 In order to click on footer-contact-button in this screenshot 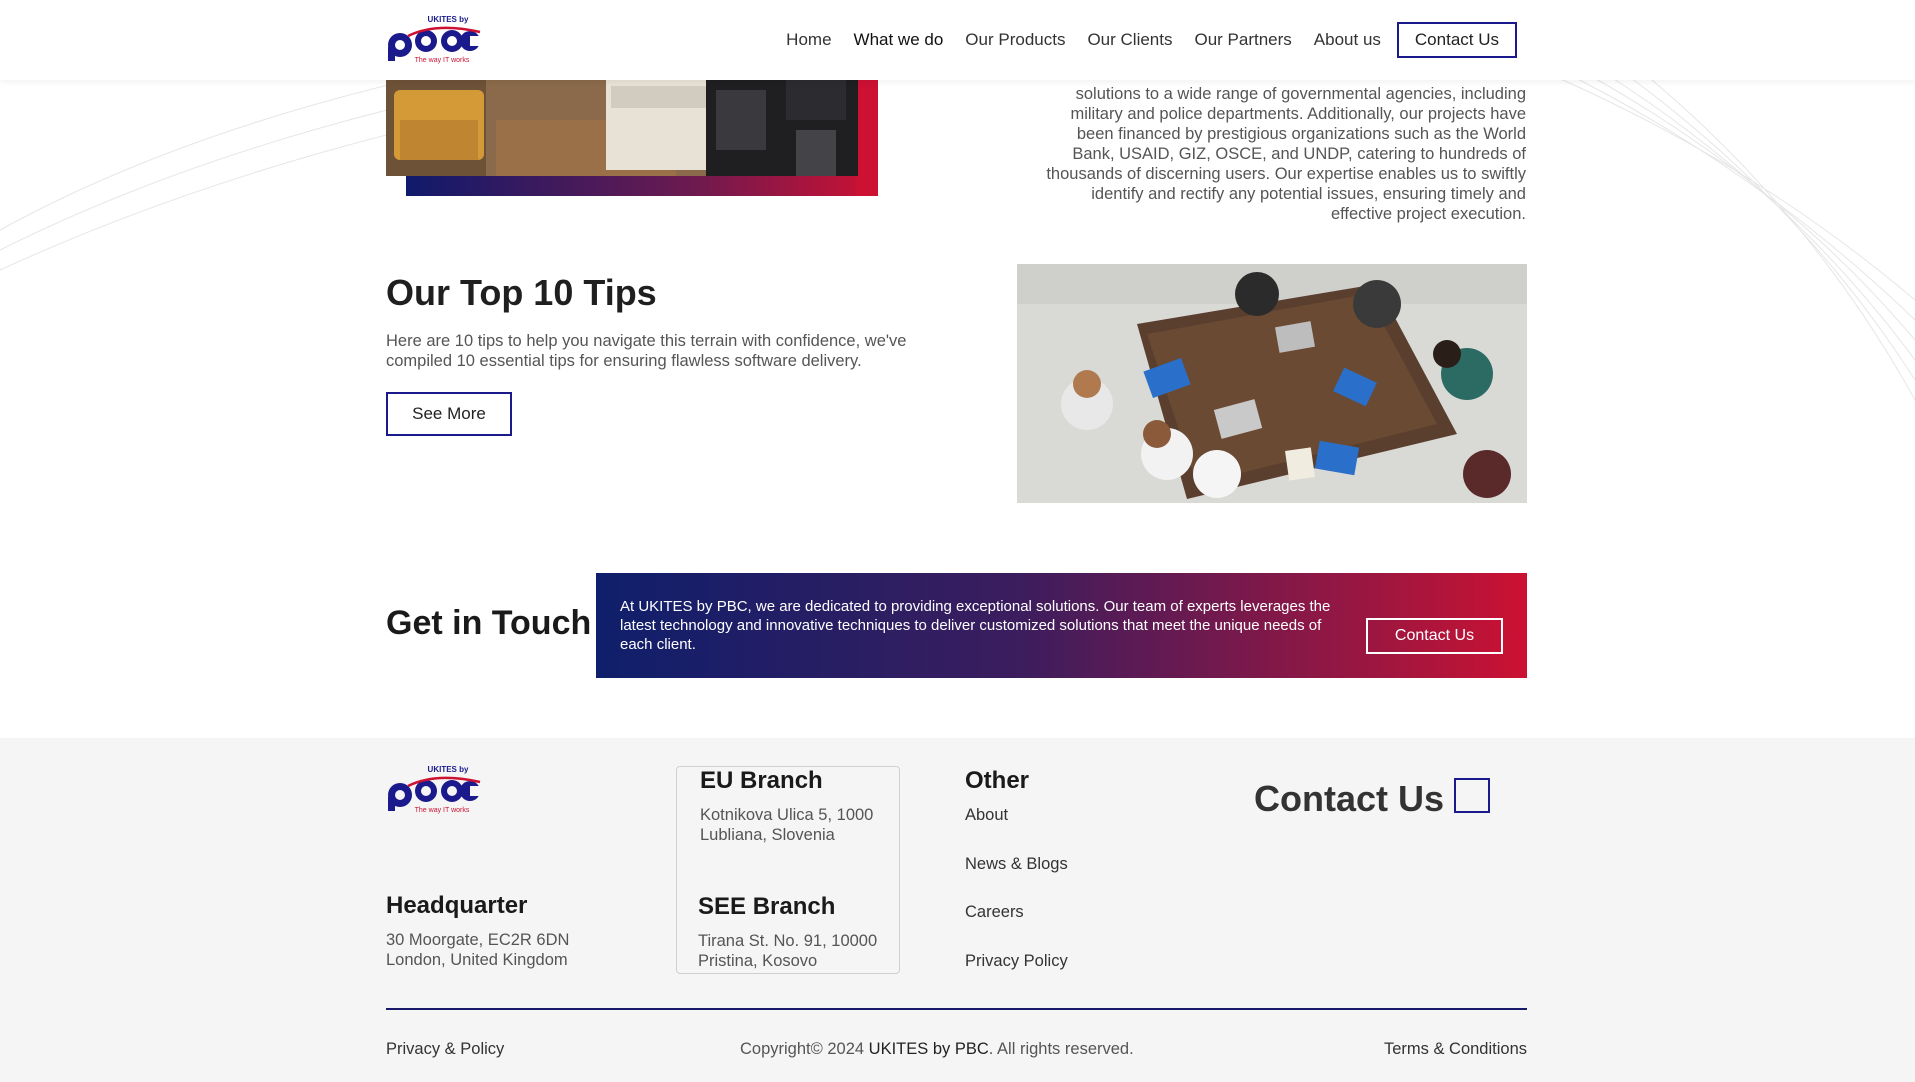, I will do `click(1472, 795)`.